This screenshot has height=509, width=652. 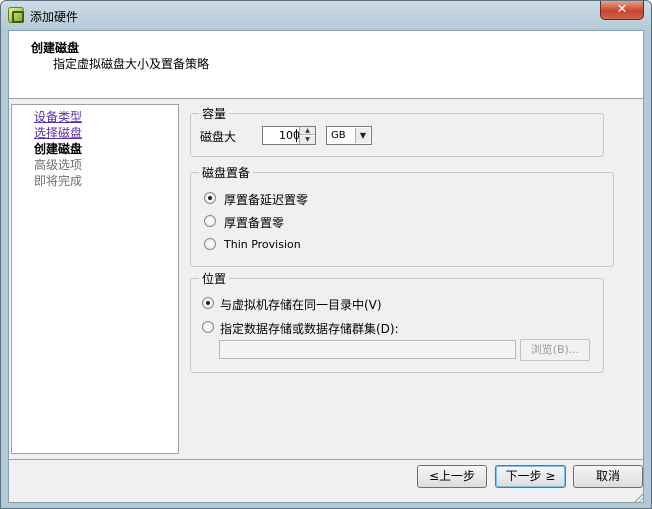 What do you see at coordinates (214, 278) in the screenshot?
I see `location-group-title: 位置` at bounding box center [214, 278].